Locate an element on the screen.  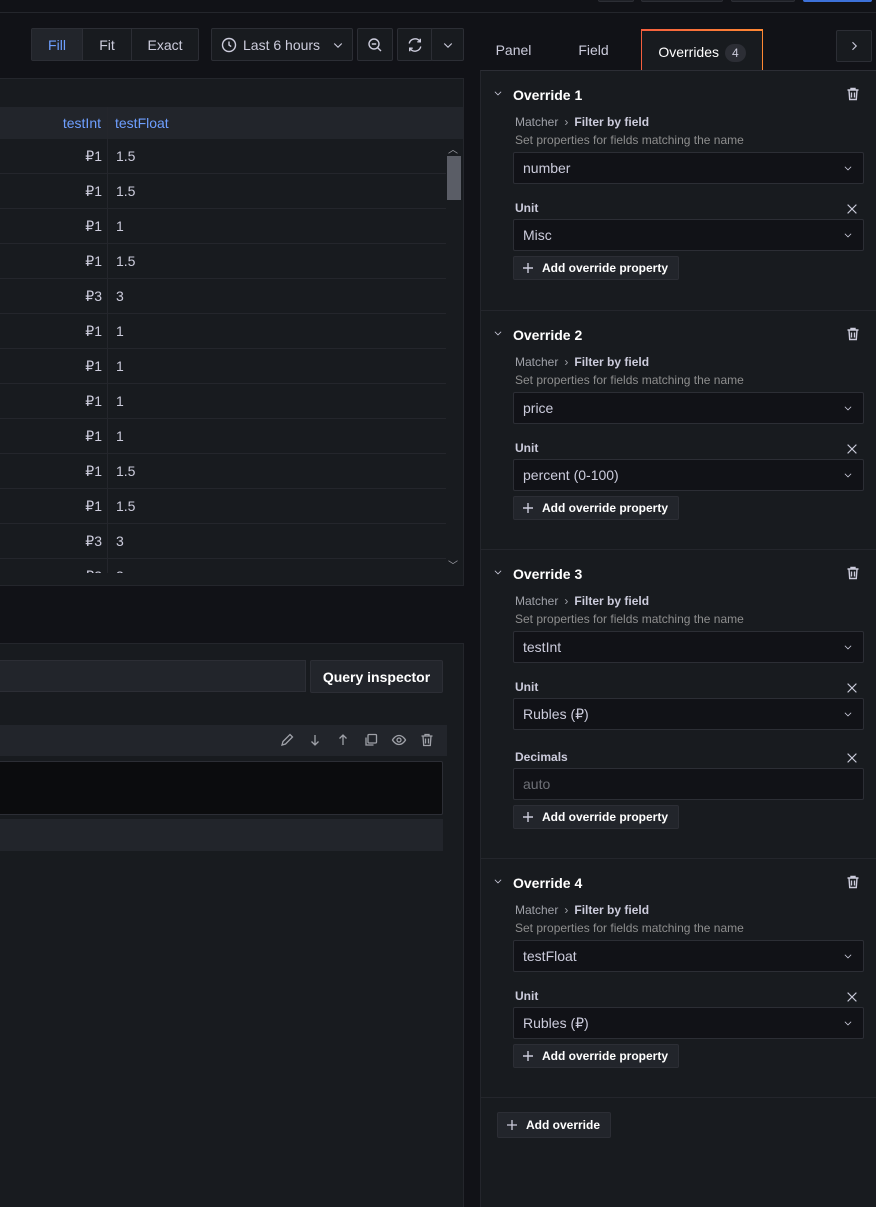
query-editor is located at coordinates (221, 788).